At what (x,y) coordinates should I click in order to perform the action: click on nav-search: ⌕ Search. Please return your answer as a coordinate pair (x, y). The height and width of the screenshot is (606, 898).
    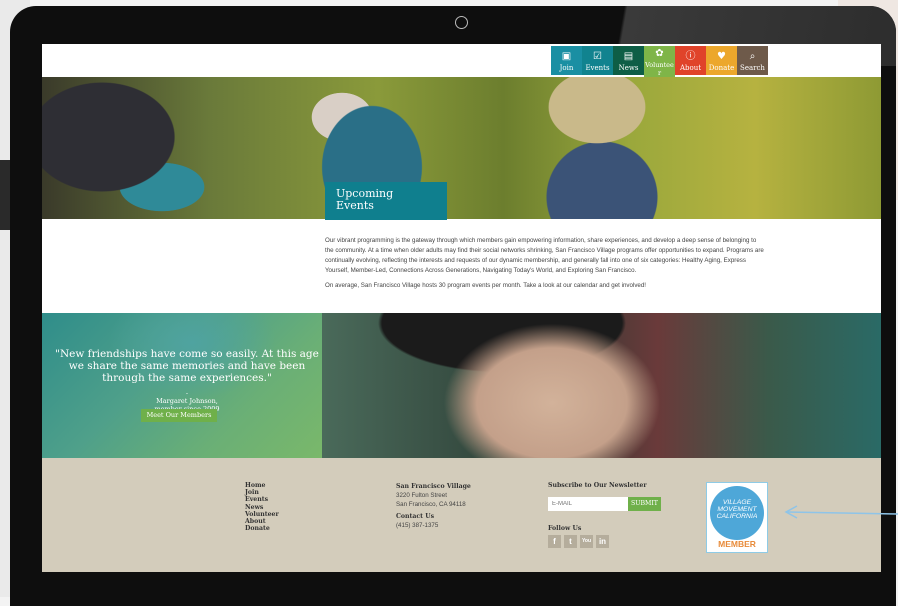
    Looking at the image, I should click on (752, 60).